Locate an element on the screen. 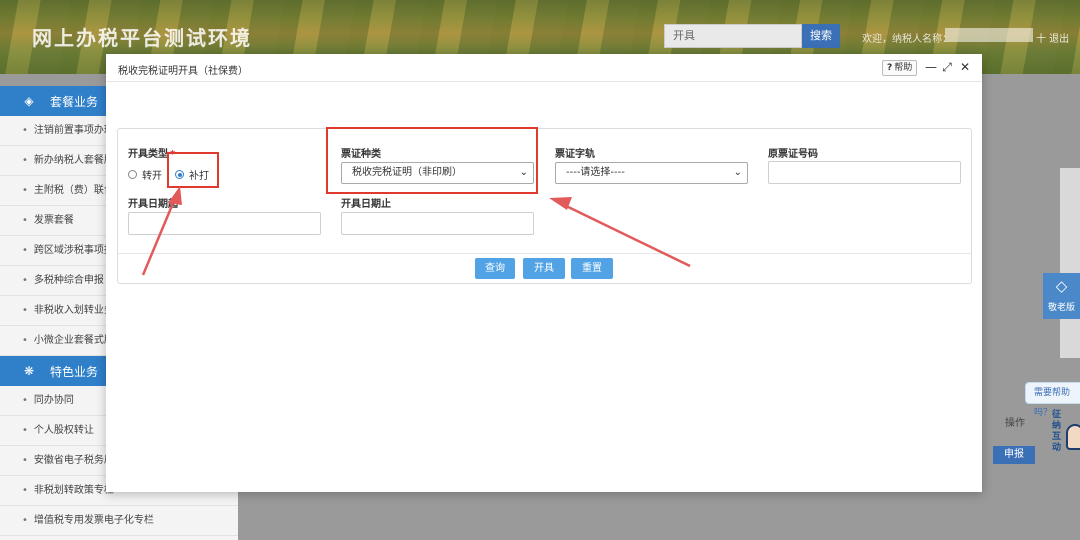 This screenshot has width=1080, height=540. date-to-input is located at coordinates (437, 223).